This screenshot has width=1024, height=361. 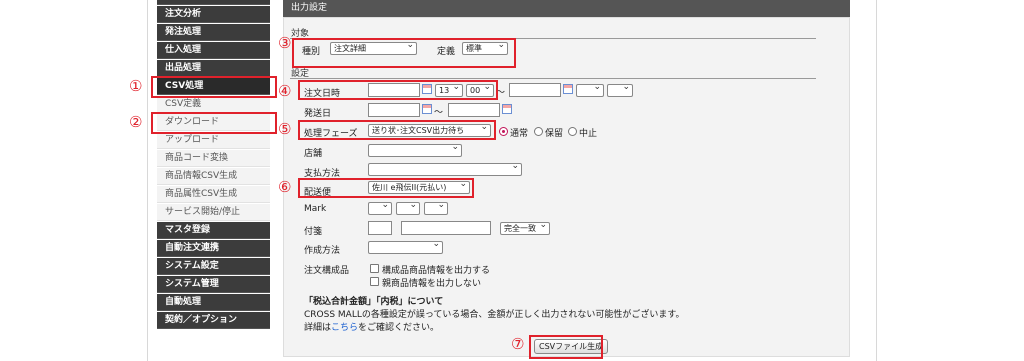 I want to click on notice-title: 「税込合計金額」「内税」について, so click(x=374, y=302).